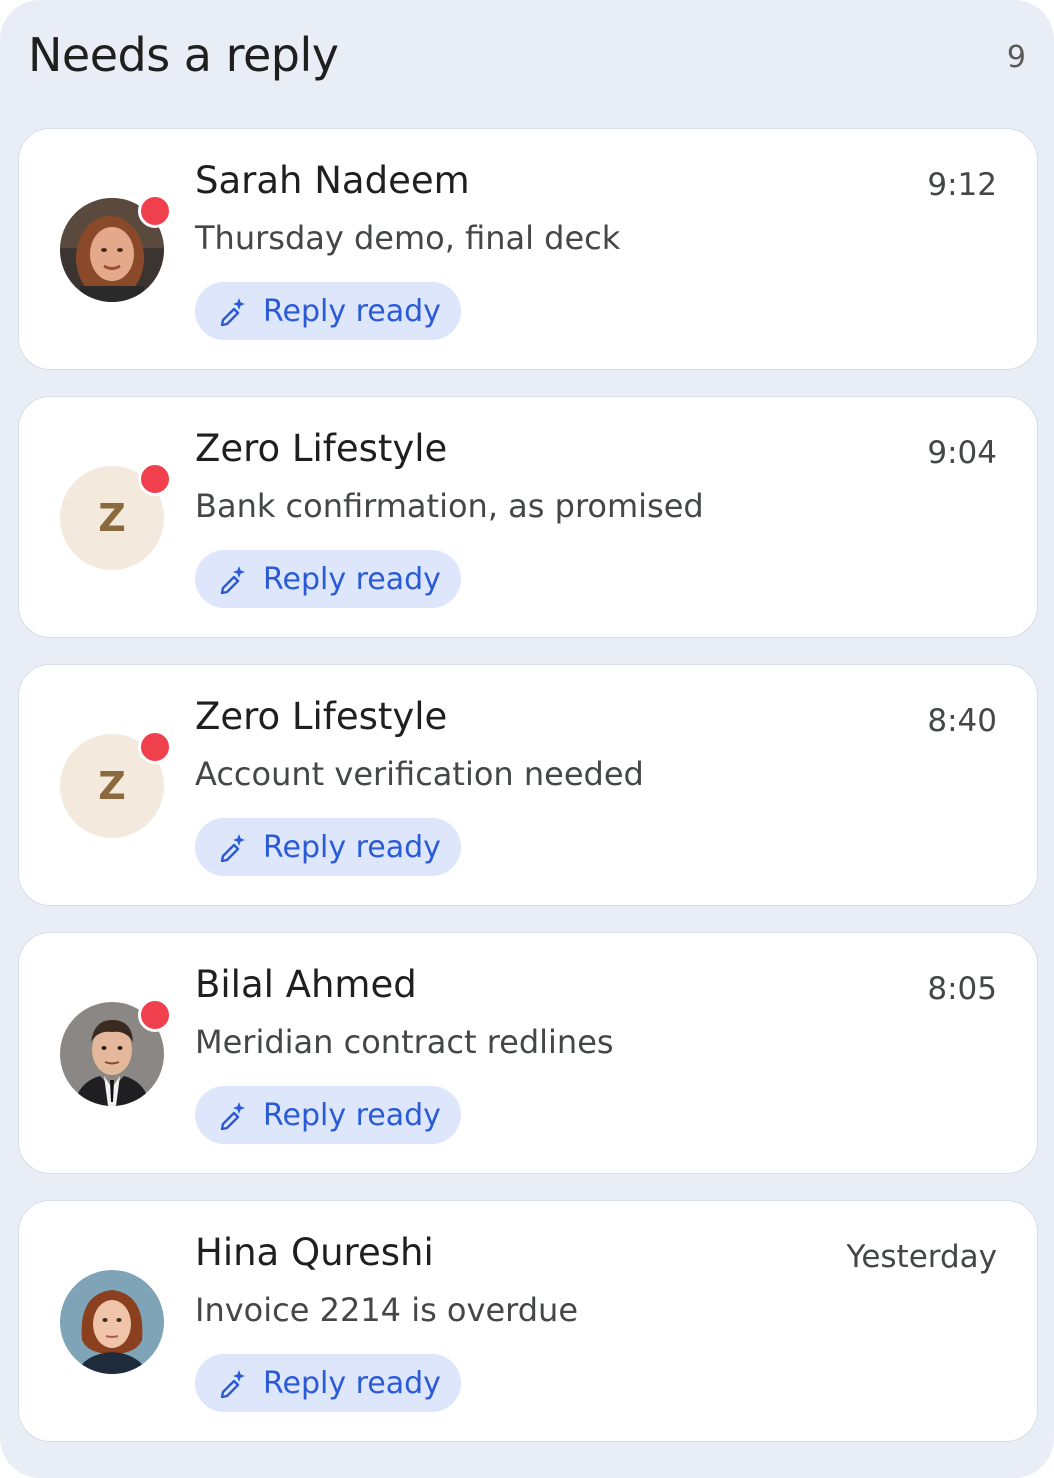 This screenshot has width=1054, height=1478. What do you see at coordinates (527, 57) in the screenshot?
I see `panel-header: Needs a reply 9` at bounding box center [527, 57].